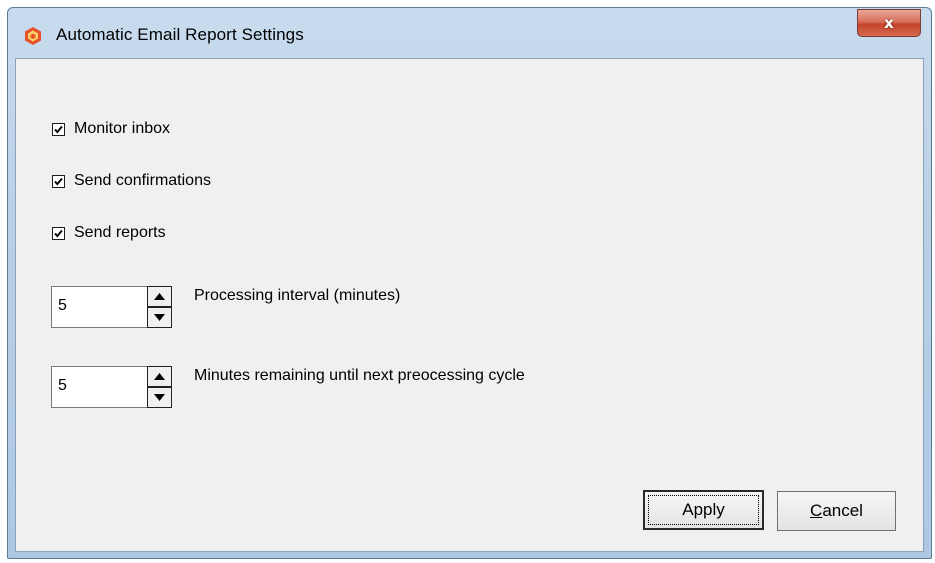 This screenshot has width=935, height=563. I want to click on close-icon: x, so click(889, 23).